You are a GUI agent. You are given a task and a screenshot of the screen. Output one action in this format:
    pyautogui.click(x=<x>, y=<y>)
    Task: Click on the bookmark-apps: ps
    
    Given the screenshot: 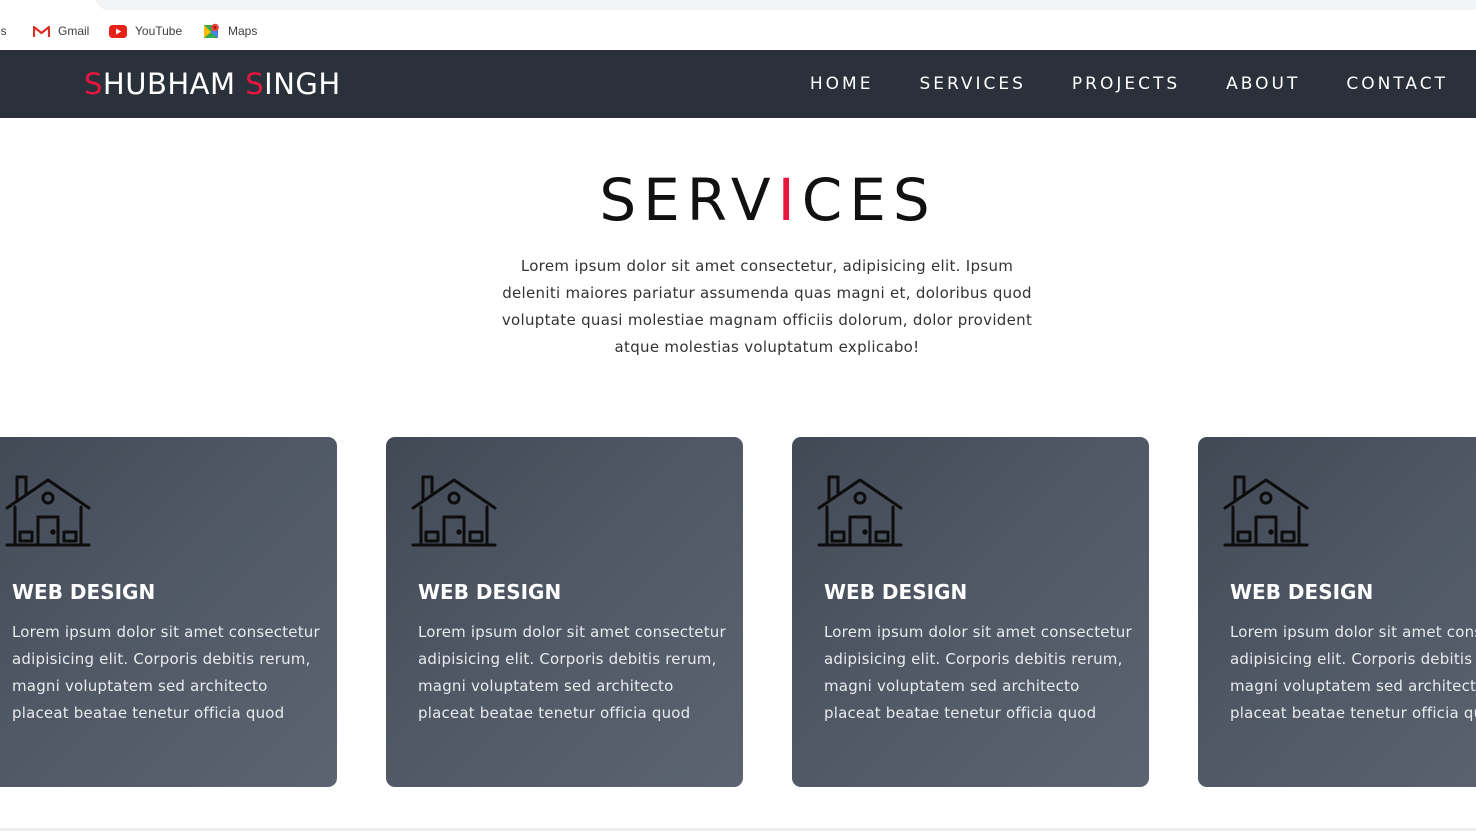 What is the action you would take?
    pyautogui.click(x=3, y=31)
    